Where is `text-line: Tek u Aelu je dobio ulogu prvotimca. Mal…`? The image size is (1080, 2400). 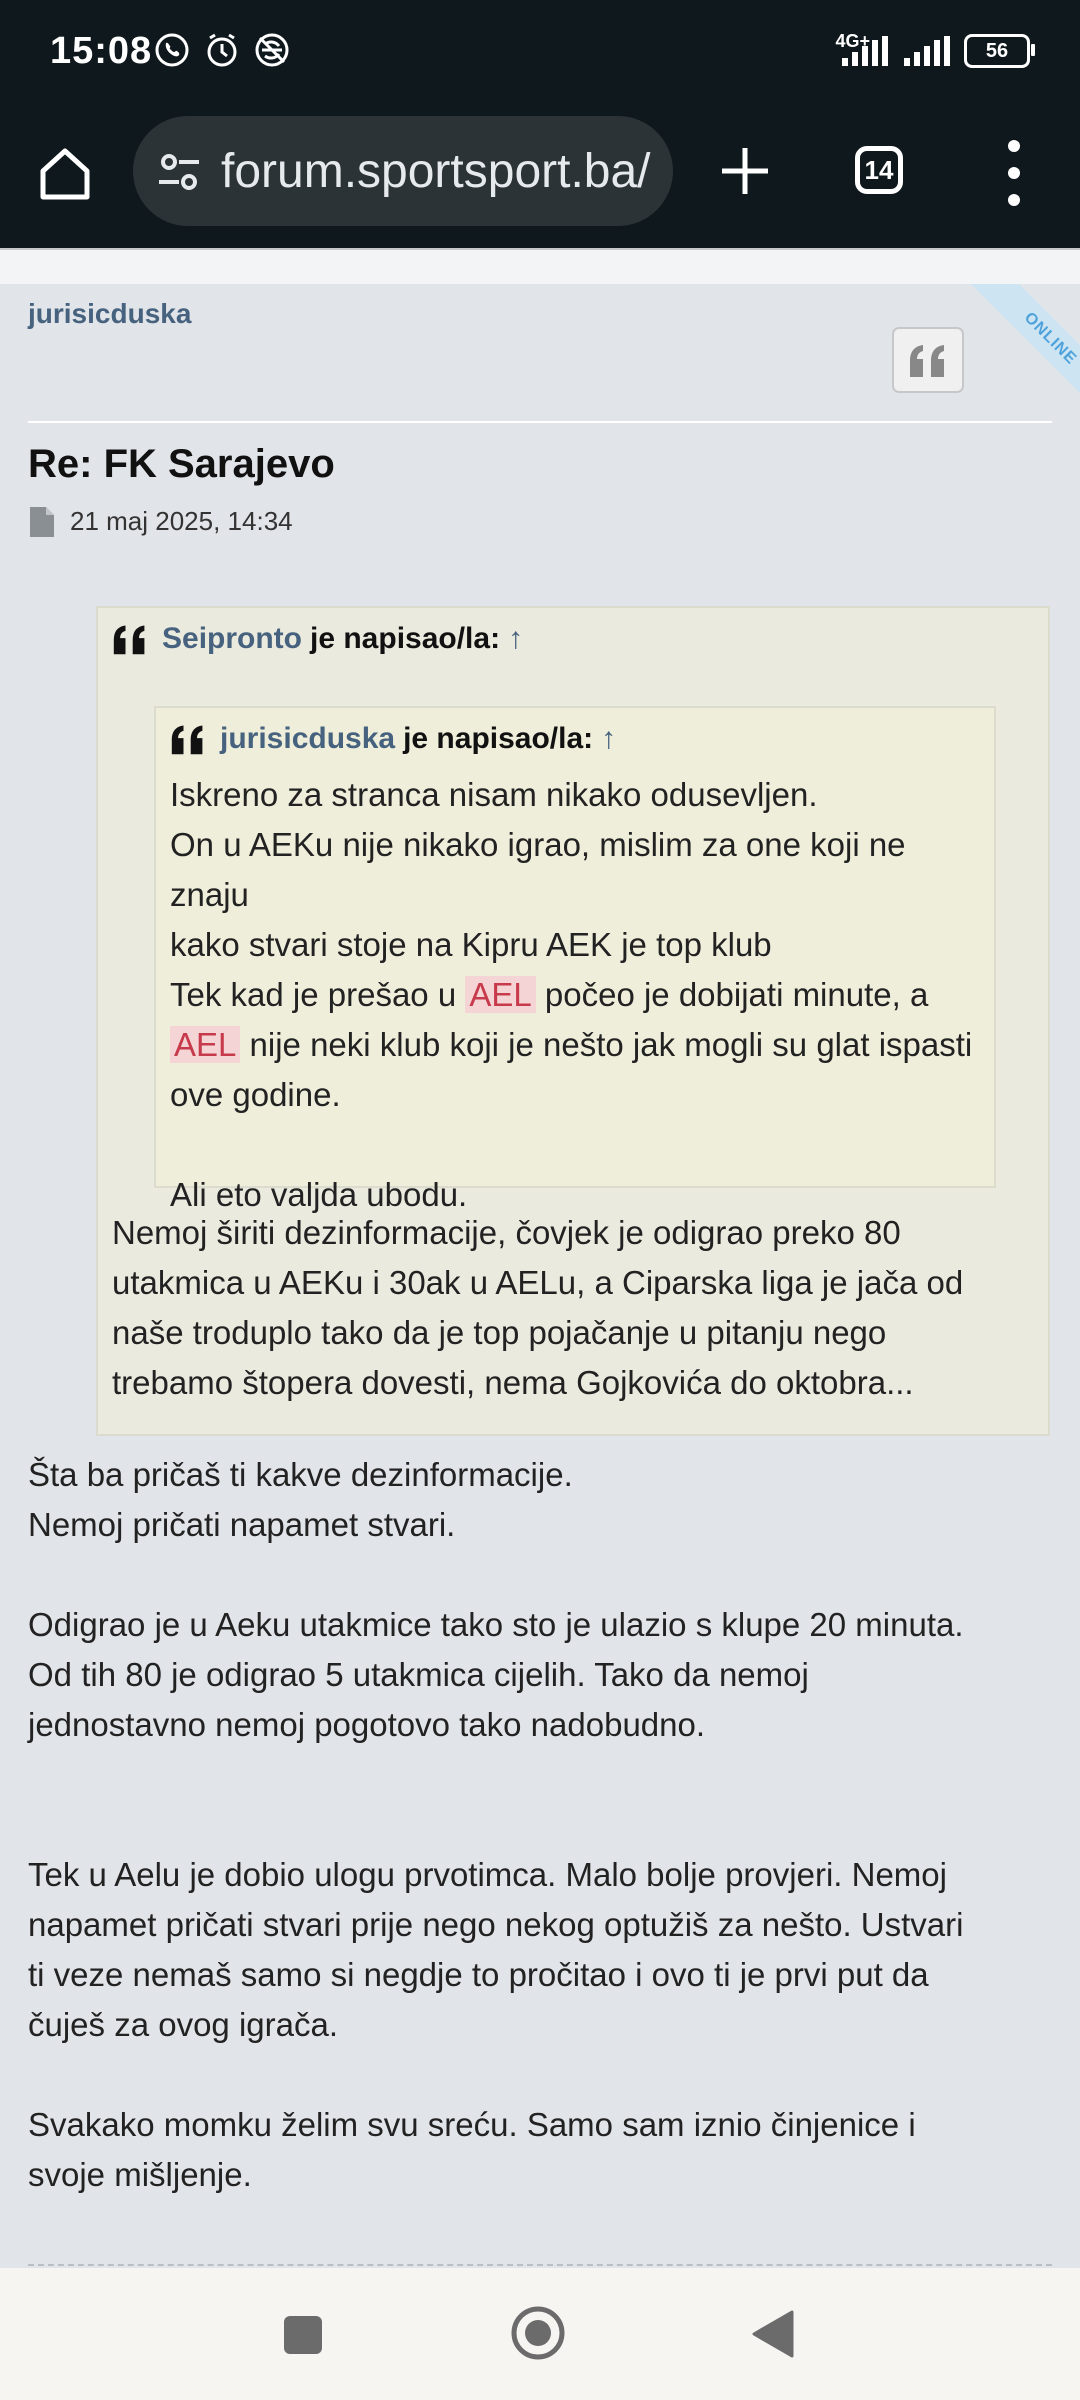 text-line: Tek u Aelu je dobio ulogu prvotimca. Mal… is located at coordinates (487, 1874).